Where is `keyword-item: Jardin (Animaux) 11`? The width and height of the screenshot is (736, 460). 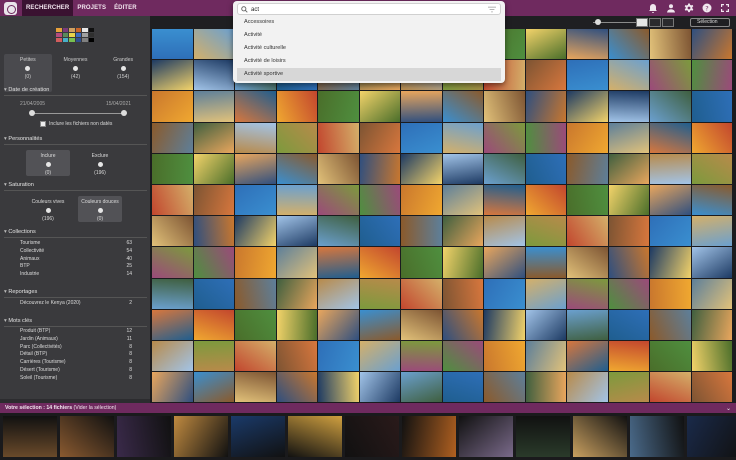 keyword-item: Jardin (Animaux) 11 is located at coordinates (76, 340).